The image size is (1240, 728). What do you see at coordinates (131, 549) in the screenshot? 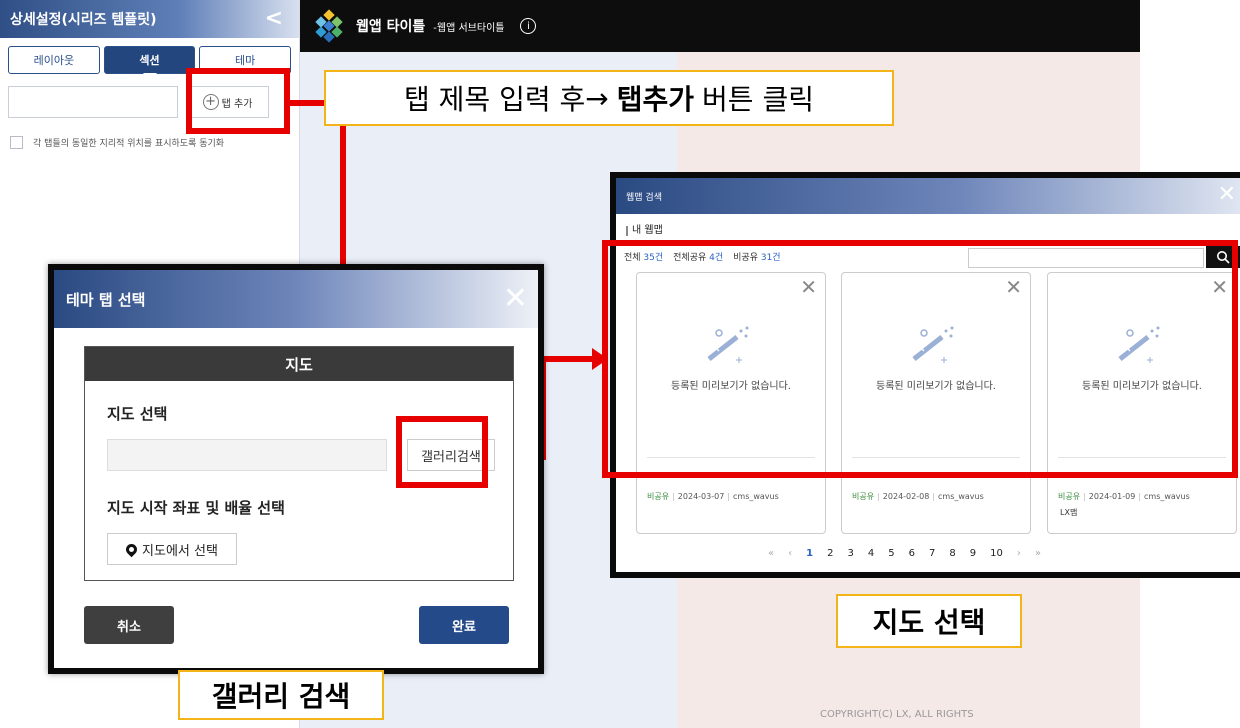
I see `location-pin-icon` at bounding box center [131, 549].